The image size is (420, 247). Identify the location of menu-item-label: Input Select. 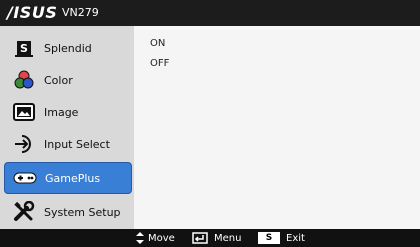
(77, 144).